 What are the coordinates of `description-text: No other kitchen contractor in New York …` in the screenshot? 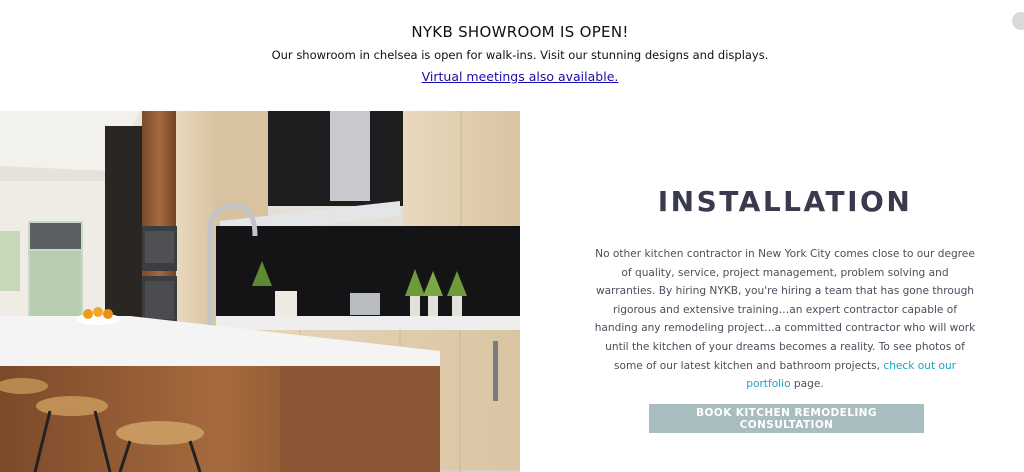 It's located at (785, 310).